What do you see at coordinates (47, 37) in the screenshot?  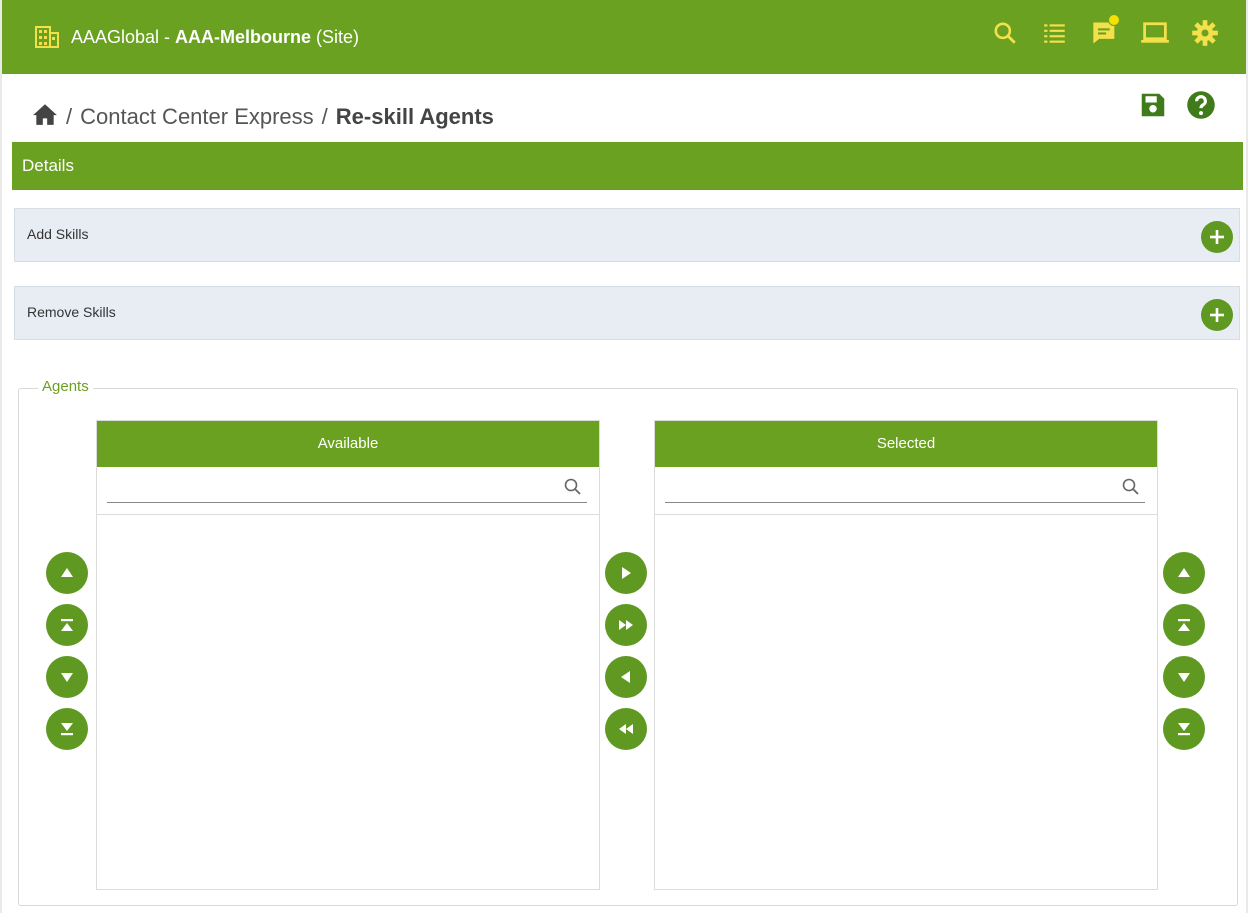 I see `building-icon` at bounding box center [47, 37].